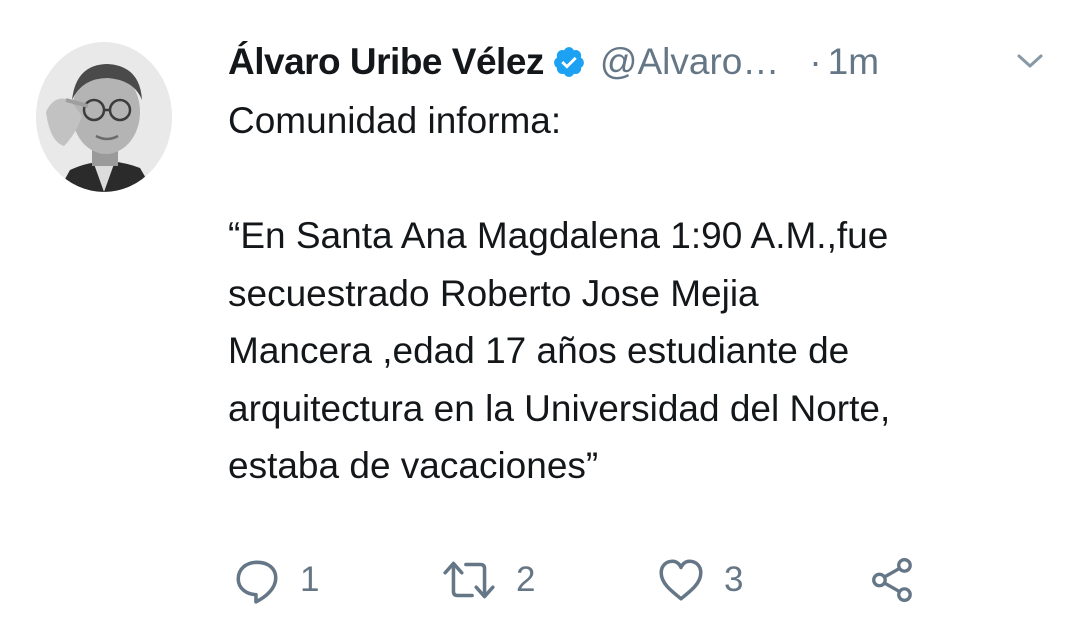  I want to click on like-count: 3, so click(734, 579).